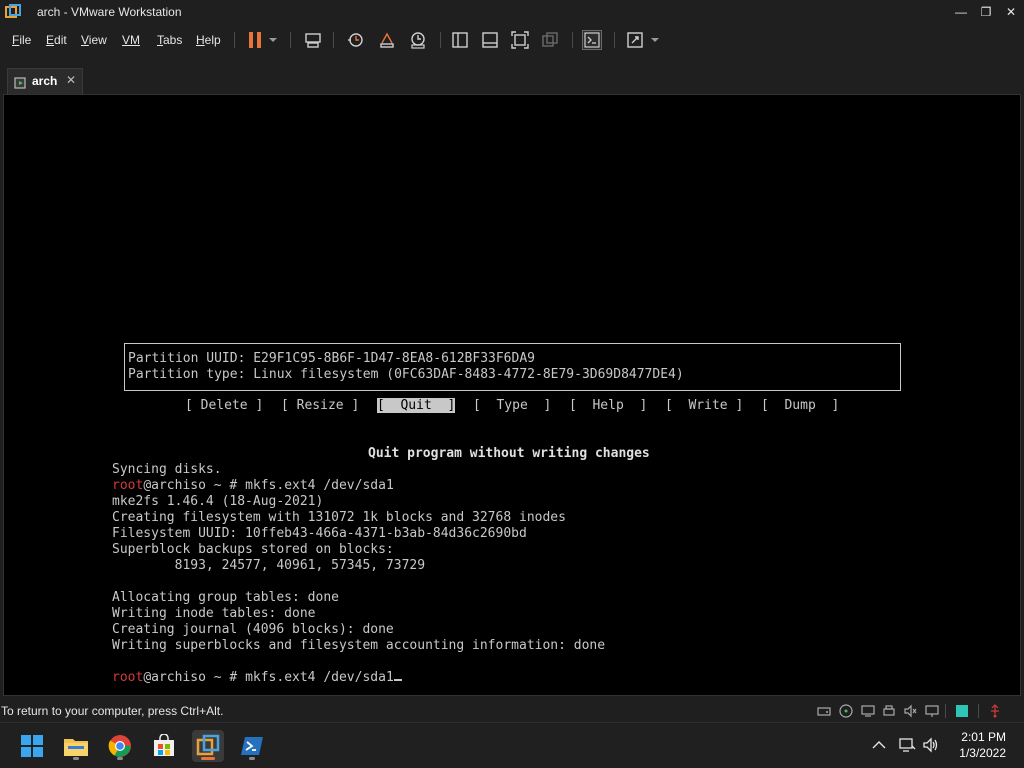 This screenshot has width=1024, height=768. I want to click on chrome-icon, so click(119, 746).